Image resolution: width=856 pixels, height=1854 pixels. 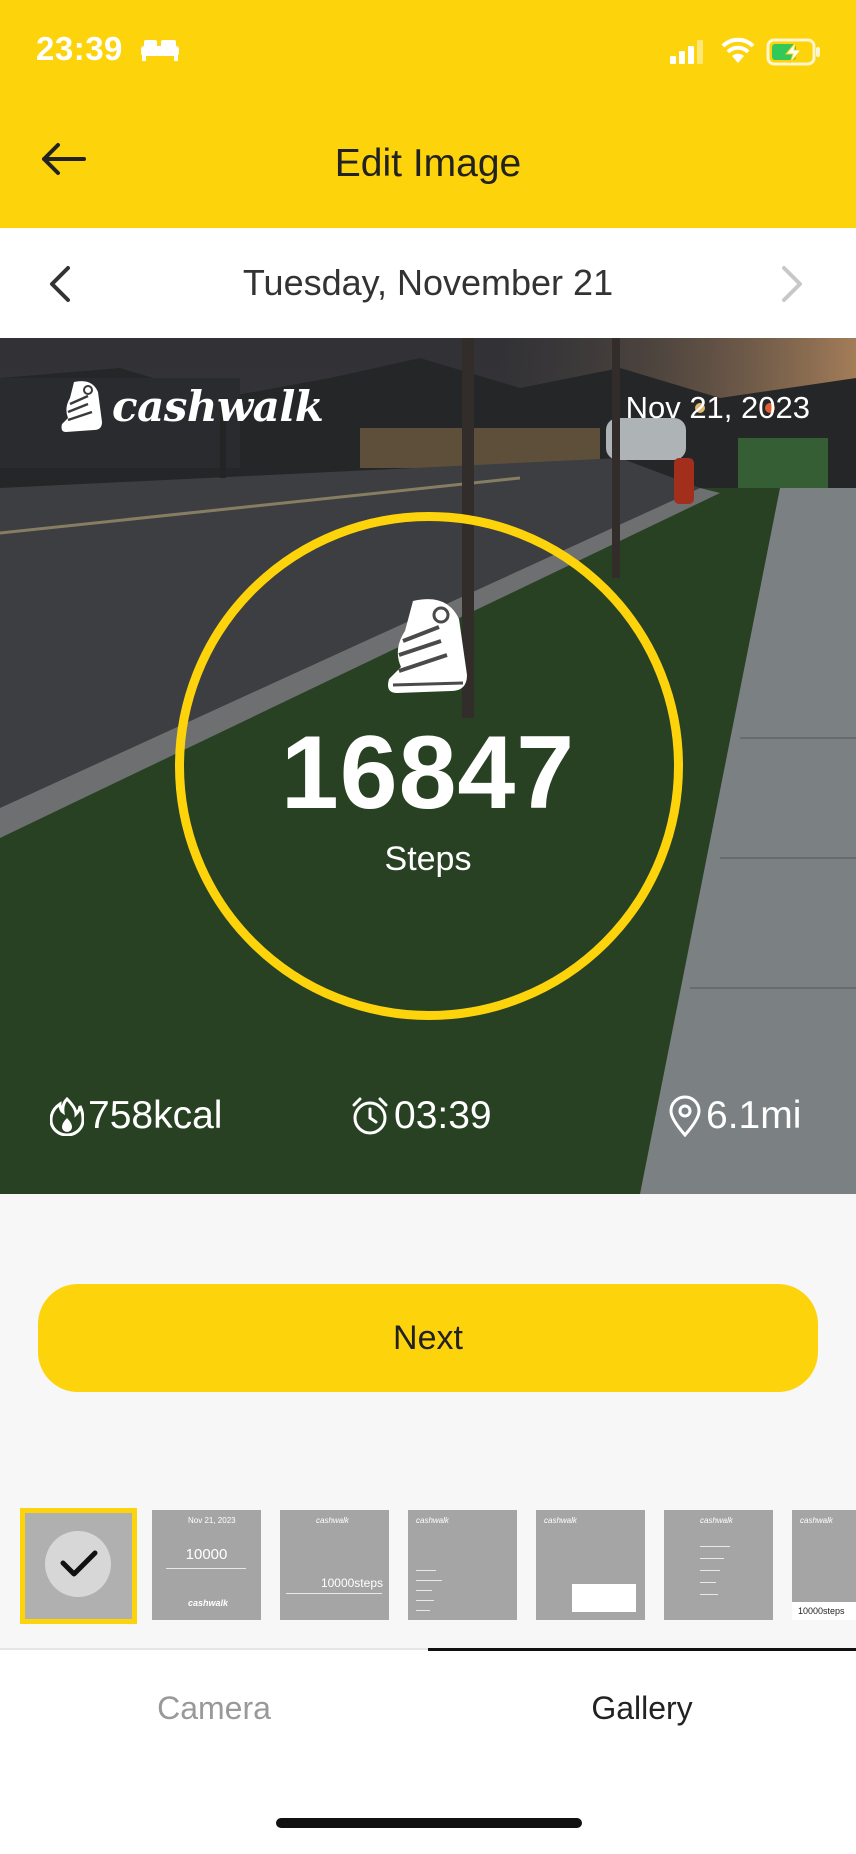 What do you see at coordinates (642, 1708) in the screenshot?
I see `tab-gallery: Gallery` at bounding box center [642, 1708].